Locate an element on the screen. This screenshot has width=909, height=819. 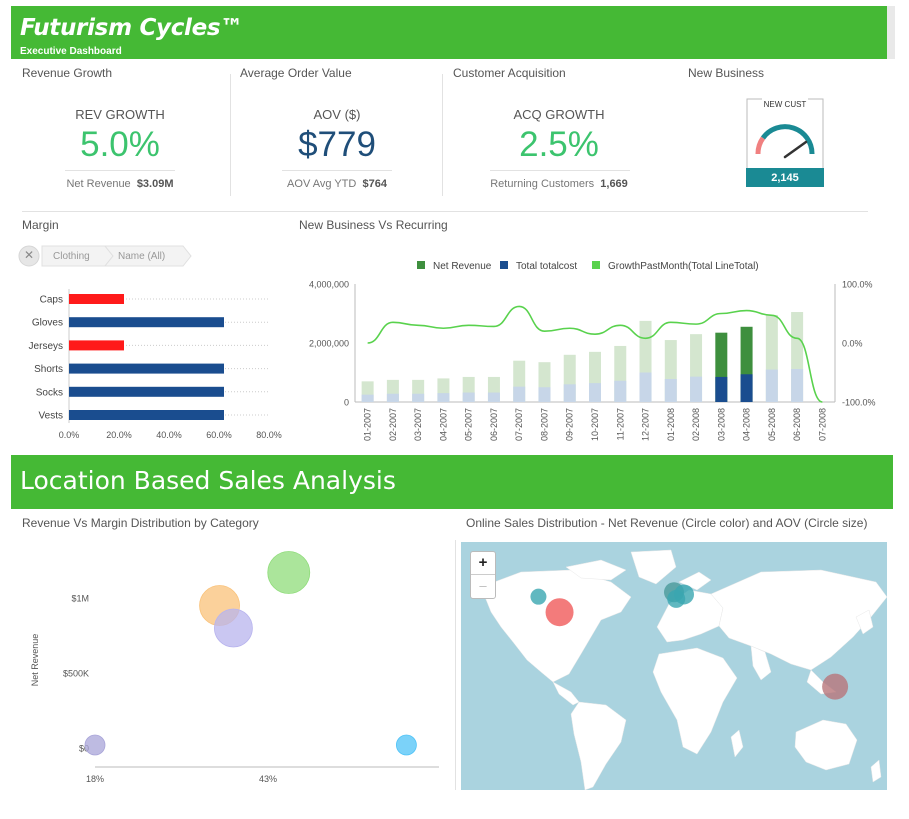
nbr-x-tick: 05-2007 is located at coordinates (469, 424).